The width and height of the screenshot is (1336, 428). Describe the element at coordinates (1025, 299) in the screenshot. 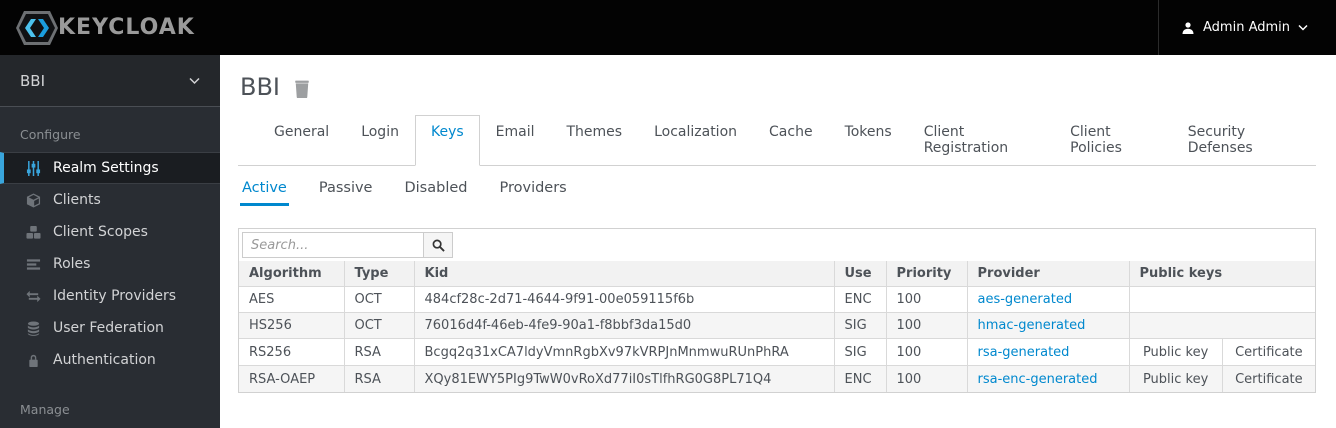

I see `provider-link: aes-generated` at that location.